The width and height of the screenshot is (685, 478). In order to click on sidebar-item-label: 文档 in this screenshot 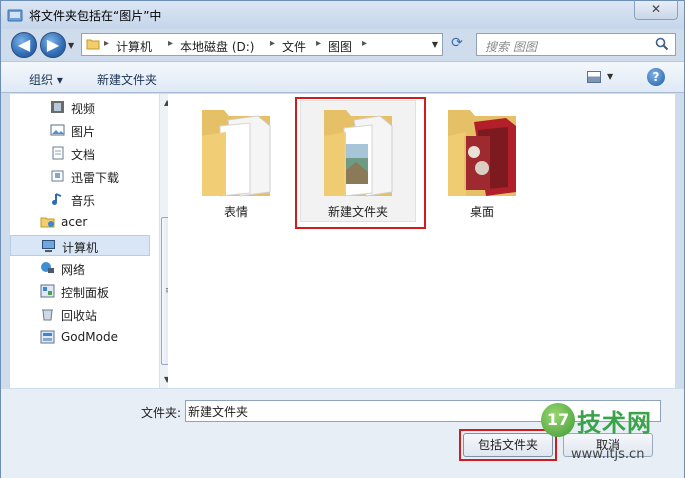, I will do `click(83, 155)`.